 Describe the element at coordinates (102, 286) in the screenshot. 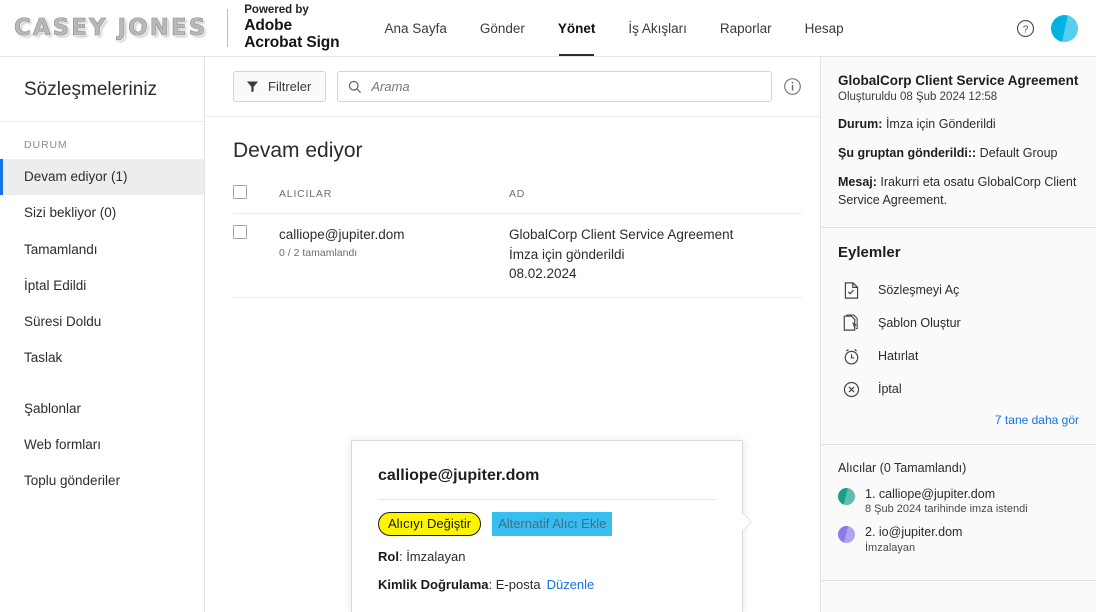

I see `sidebar-item-iptal-edildi: İptal Edildi` at that location.